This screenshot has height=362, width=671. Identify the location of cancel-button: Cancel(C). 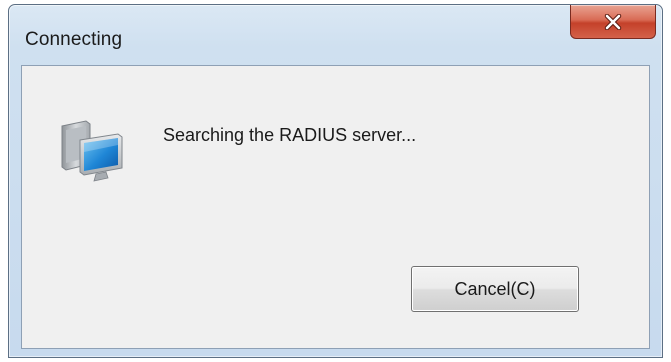
(495, 289).